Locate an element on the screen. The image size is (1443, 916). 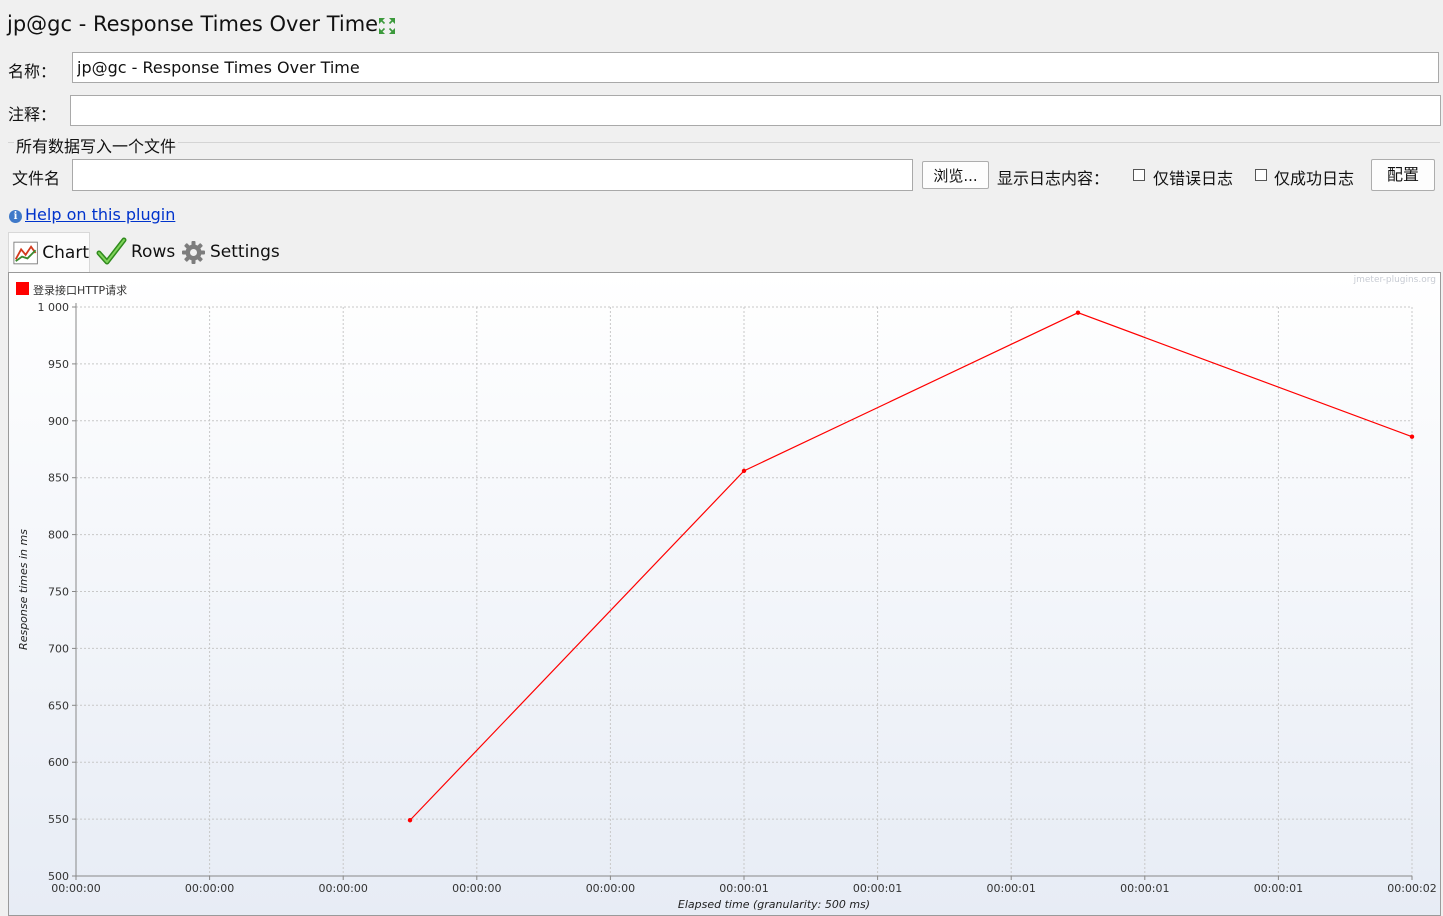
y-tick-label: 900 is located at coordinates (58, 421).